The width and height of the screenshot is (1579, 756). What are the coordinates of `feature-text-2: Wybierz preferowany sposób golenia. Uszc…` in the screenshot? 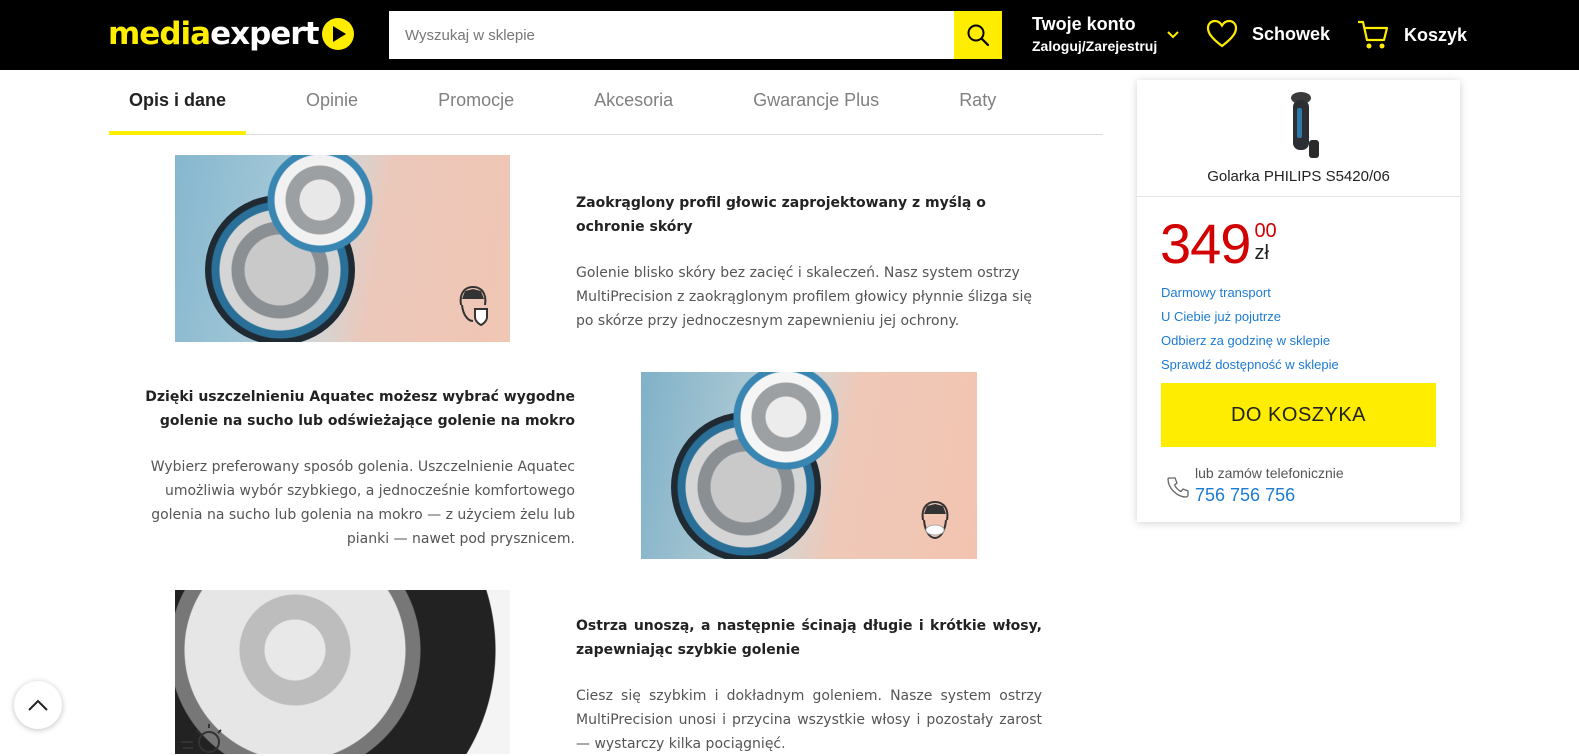 It's located at (362, 503).